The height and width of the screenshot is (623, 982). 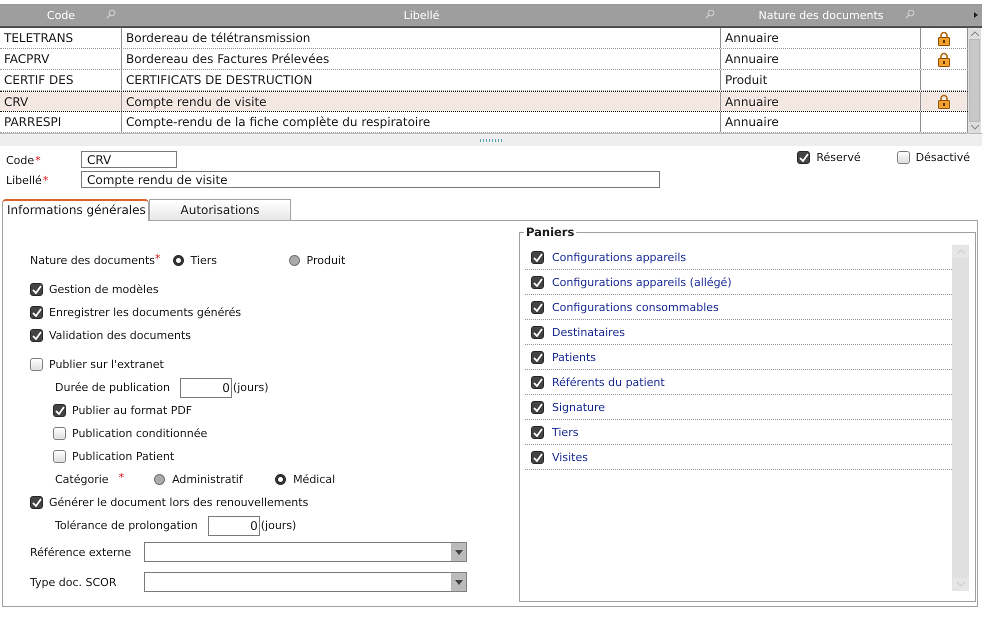 What do you see at coordinates (619, 257) in the screenshot?
I see `checkbox-label: Configurations appareils` at bounding box center [619, 257].